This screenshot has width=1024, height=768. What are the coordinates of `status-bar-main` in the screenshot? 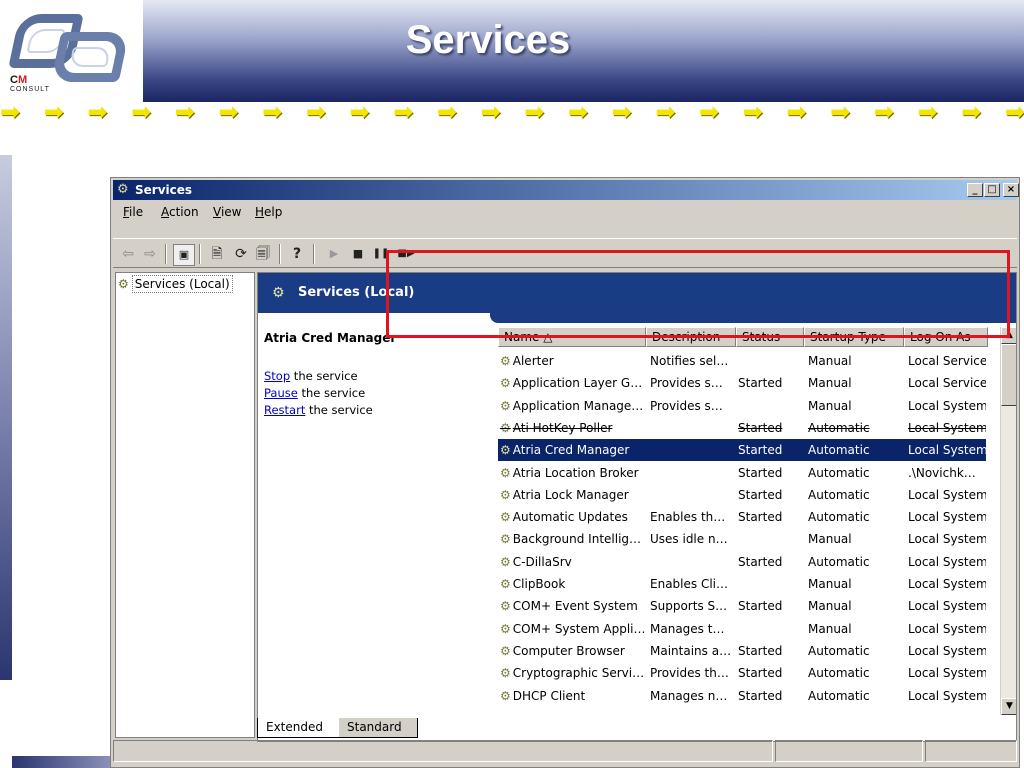 It's located at (443, 751).